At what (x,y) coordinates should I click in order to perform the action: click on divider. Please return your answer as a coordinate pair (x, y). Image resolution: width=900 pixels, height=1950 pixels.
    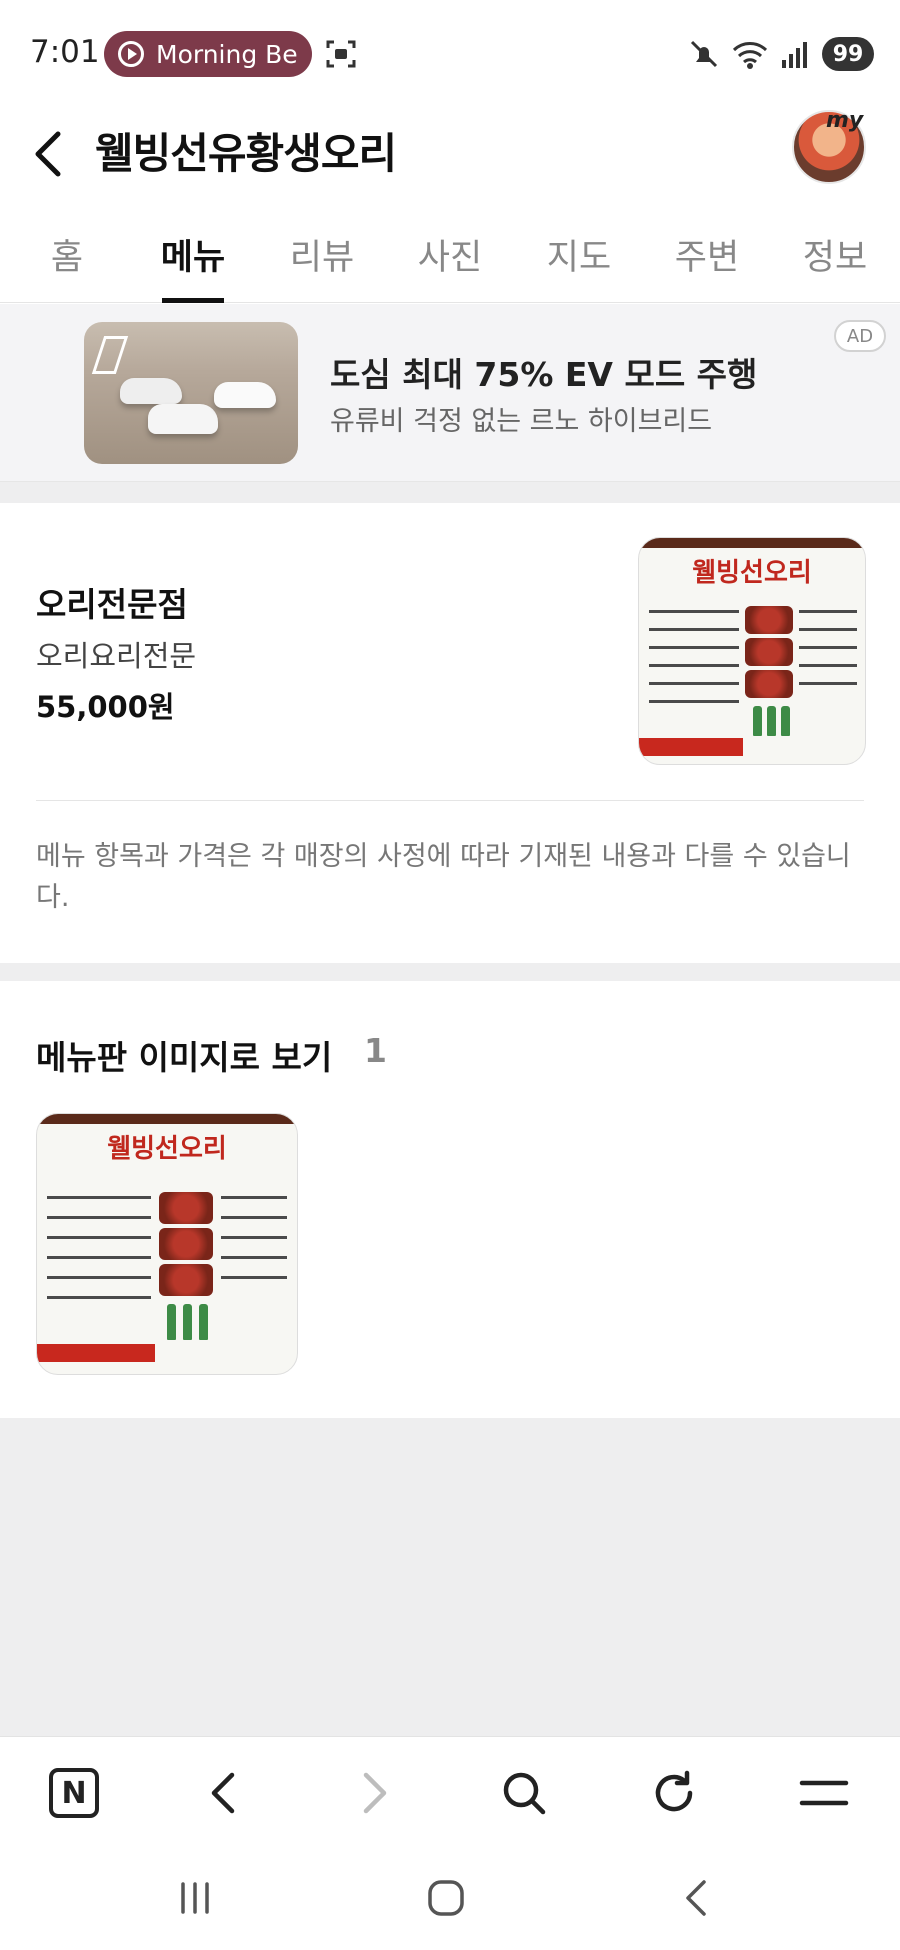
    Looking at the image, I should click on (450, 800).